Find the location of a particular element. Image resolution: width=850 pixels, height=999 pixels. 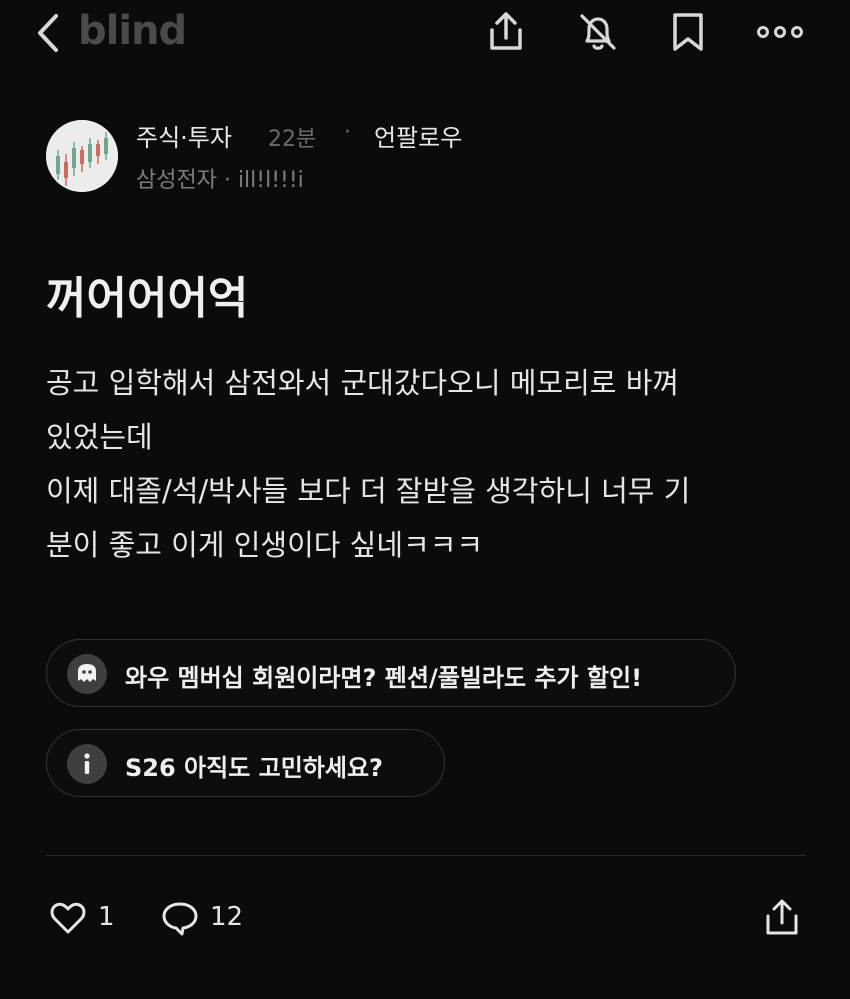

comment-button: 12 is located at coordinates (210, 918).